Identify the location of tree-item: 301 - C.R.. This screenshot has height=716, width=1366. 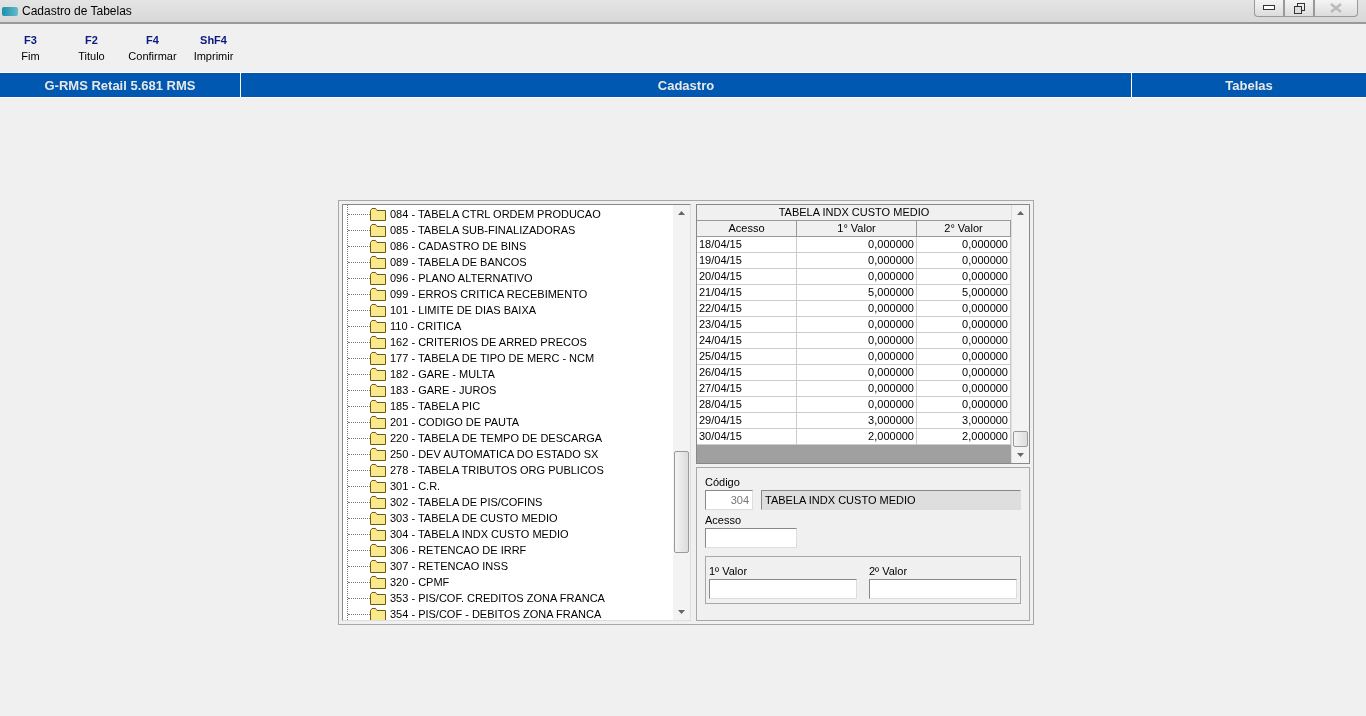
(415, 486).